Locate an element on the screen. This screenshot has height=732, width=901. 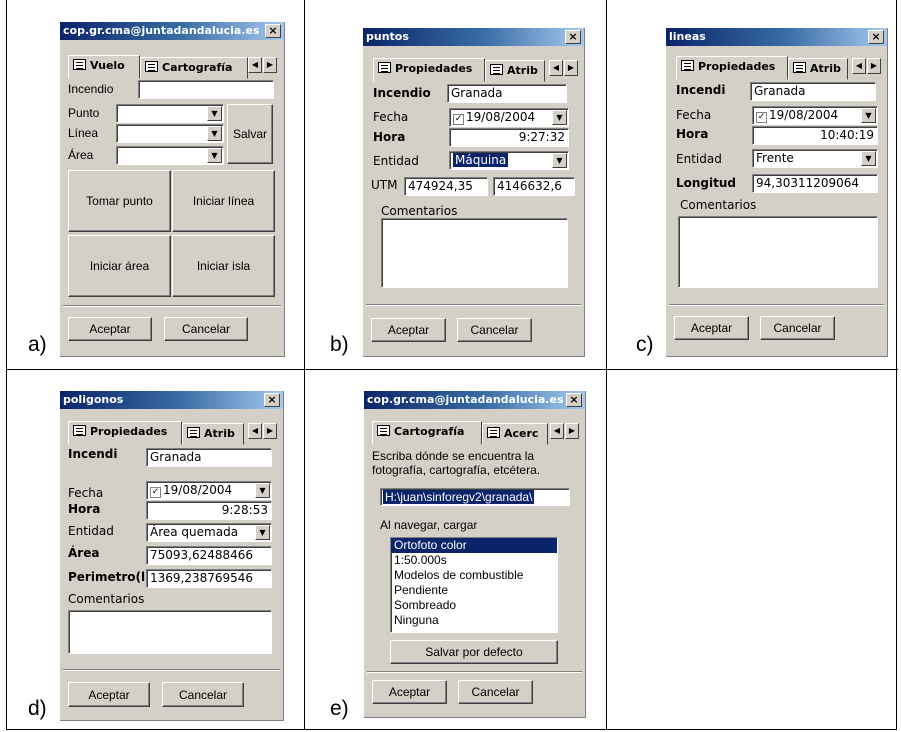
utm-x-field: 474924,35 is located at coordinates (446, 186).